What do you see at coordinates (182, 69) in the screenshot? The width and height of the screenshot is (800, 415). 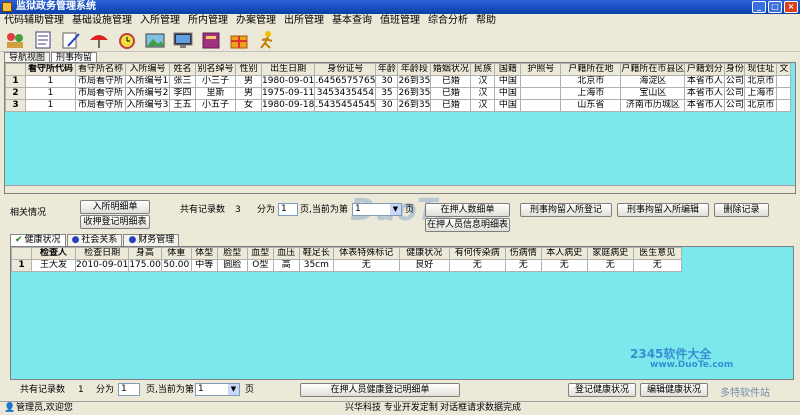 I see `col-header: 姓名` at bounding box center [182, 69].